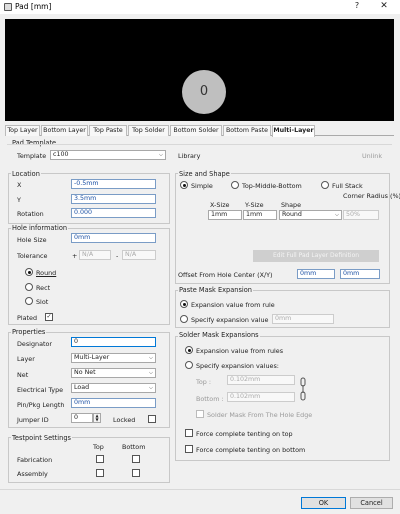  What do you see at coordinates (196, 130) in the screenshot?
I see `tab-bottom-solder: Bottom Solder` at bounding box center [196, 130].